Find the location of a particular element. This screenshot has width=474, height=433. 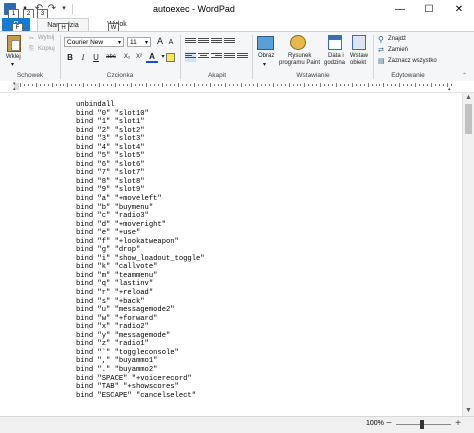

copy-button: Kopiuj is located at coordinates (46, 49).